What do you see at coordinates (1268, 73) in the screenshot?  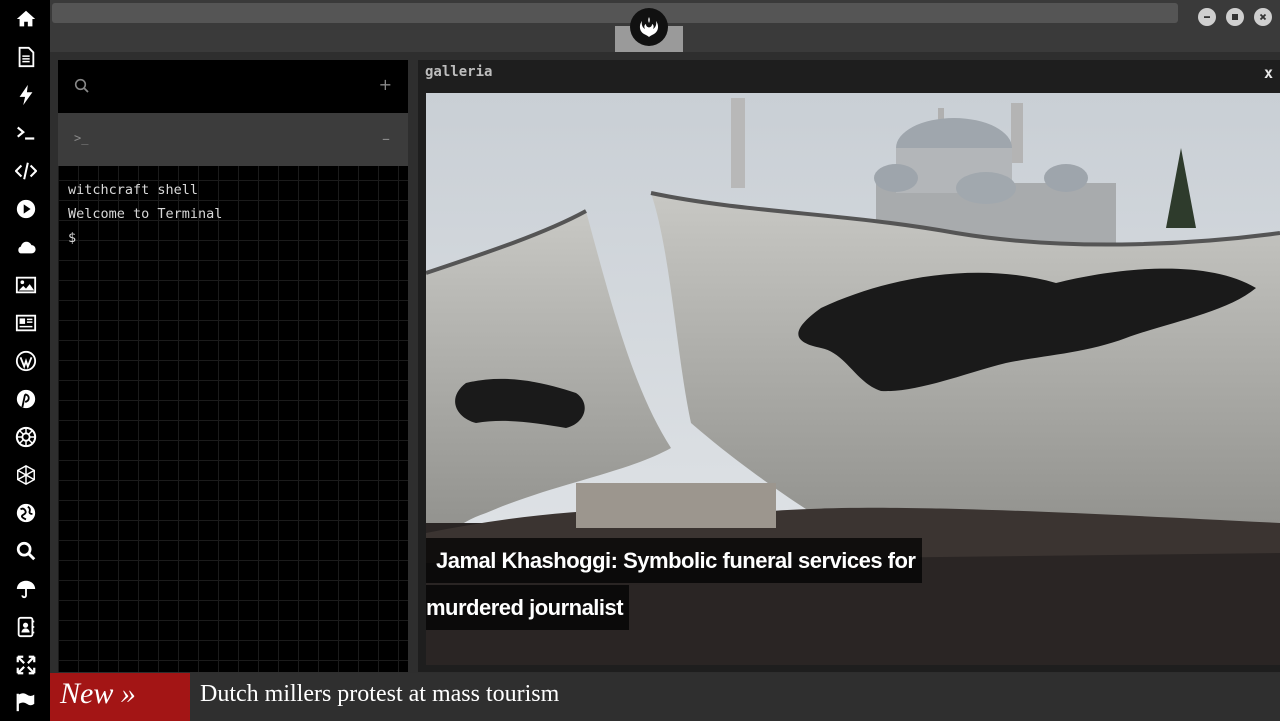 I see `galleria-close-button: x` at bounding box center [1268, 73].